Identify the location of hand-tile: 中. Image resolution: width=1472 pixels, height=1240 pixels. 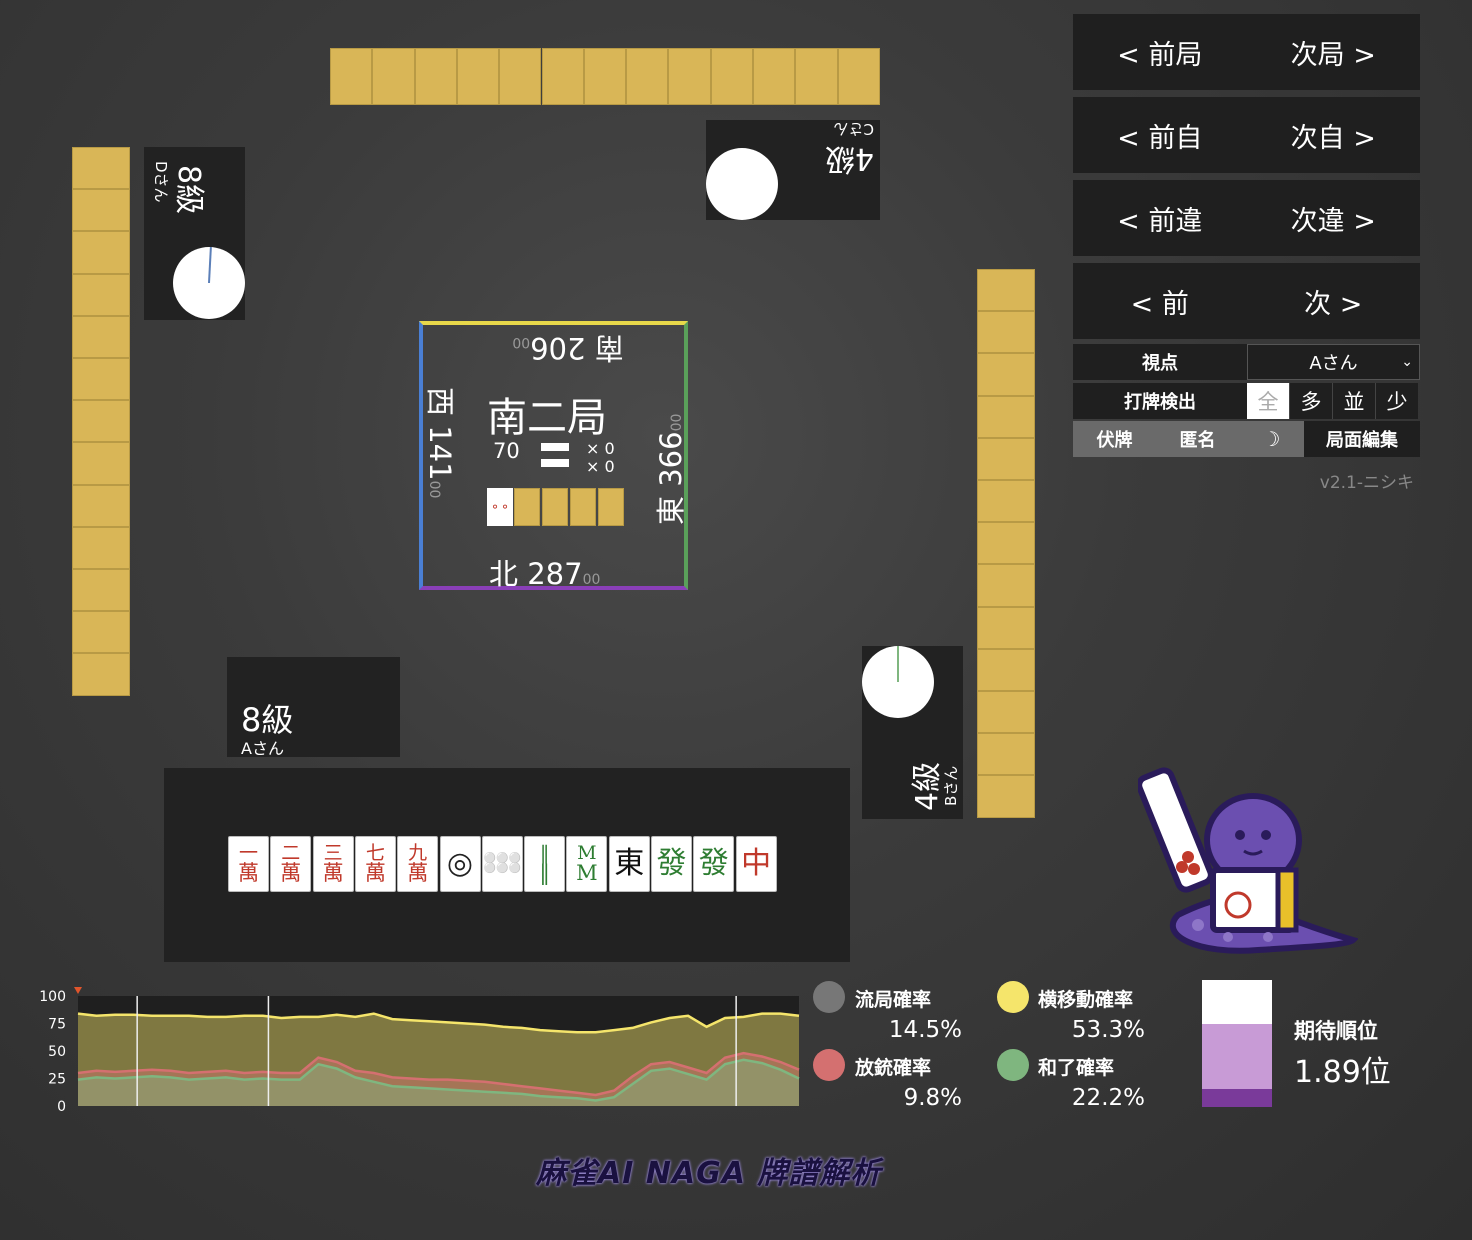
(756, 864).